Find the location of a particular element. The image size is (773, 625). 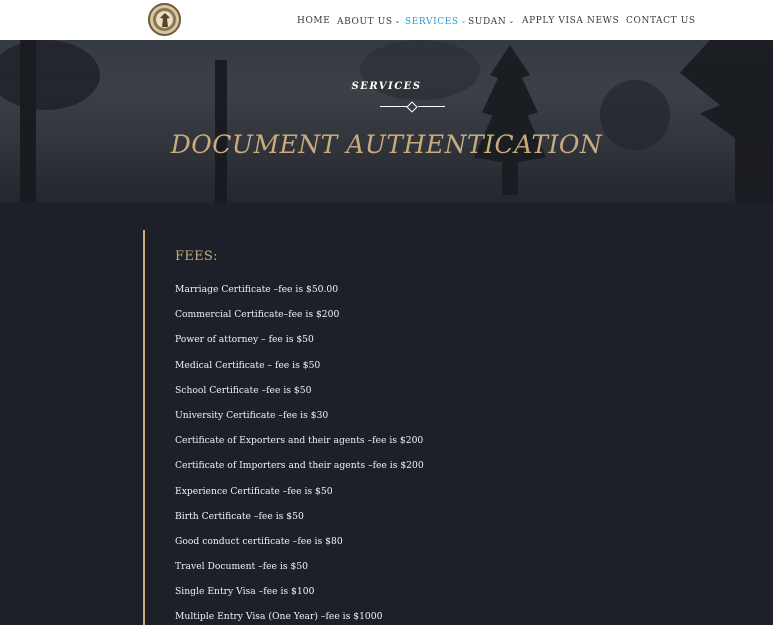

nav-contact-us-label: CONTACT US is located at coordinates (661, 21).